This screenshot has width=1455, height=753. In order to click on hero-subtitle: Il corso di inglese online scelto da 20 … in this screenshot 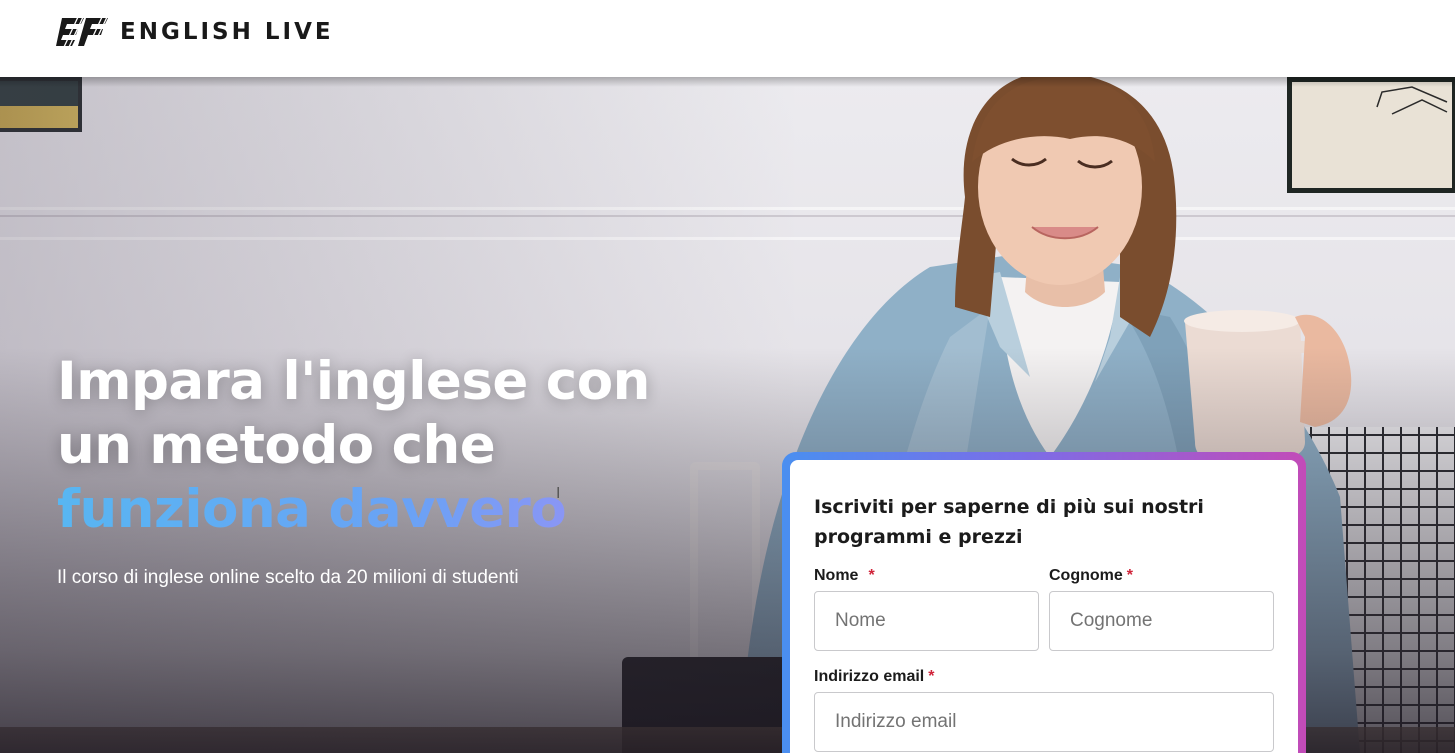, I will do `click(288, 577)`.